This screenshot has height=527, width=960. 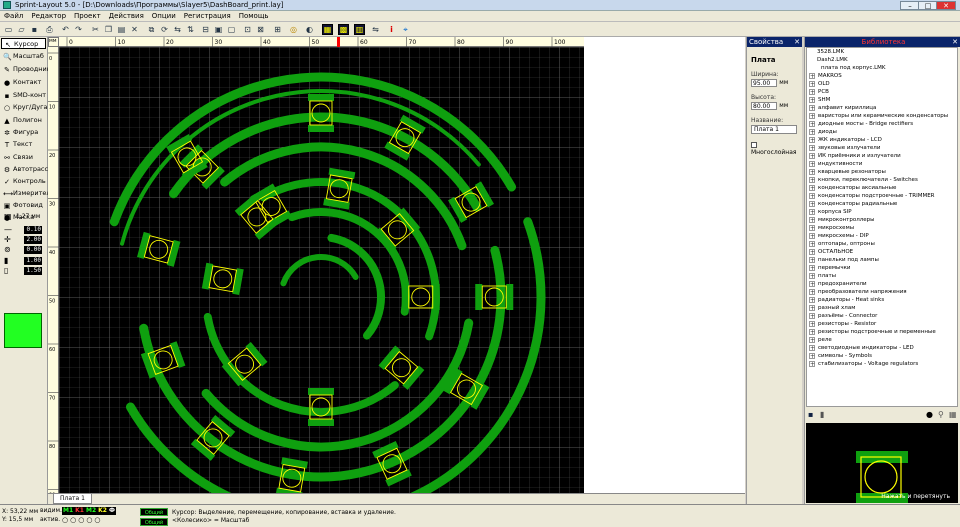 What do you see at coordinates (247, 29) in the screenshot?
I see `lock-icon: ⊡` at bounding box center [247, 29].